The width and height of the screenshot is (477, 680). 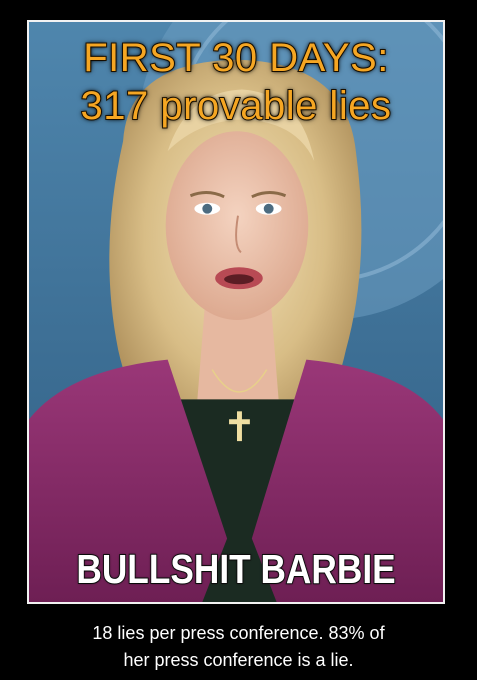 I want to click on caption-line-1: 18 lies per press conference. 83% of, so click(x=238, y=633).